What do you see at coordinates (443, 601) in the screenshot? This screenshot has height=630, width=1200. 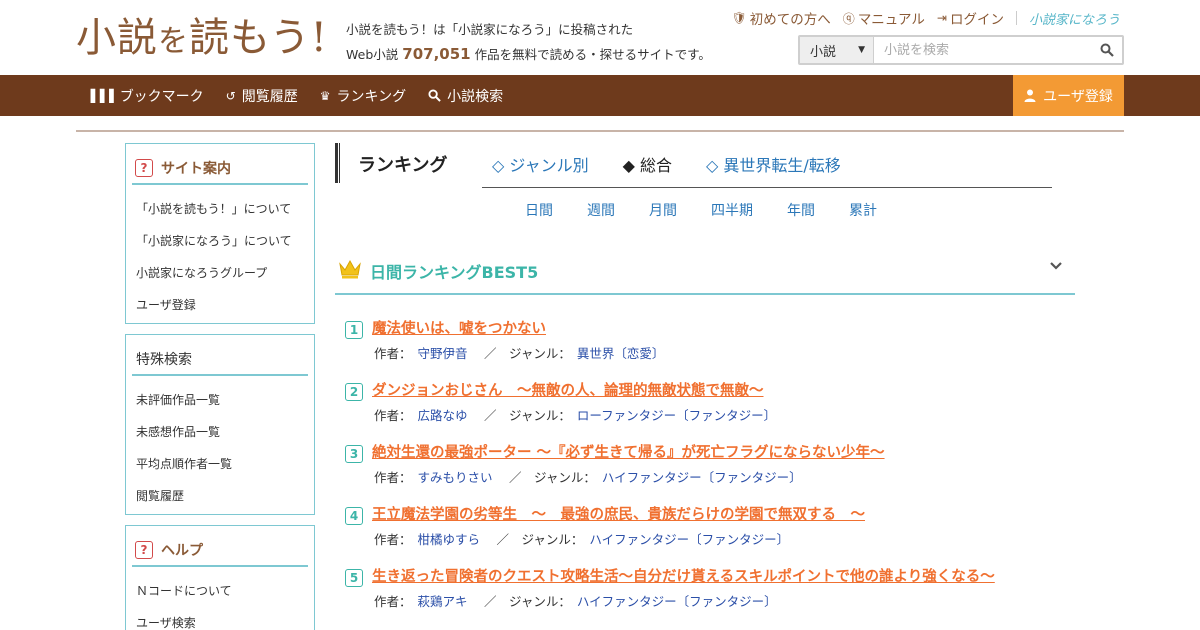 I see `author-link: 萩鶏アキ` at bounding box center [443, 601].